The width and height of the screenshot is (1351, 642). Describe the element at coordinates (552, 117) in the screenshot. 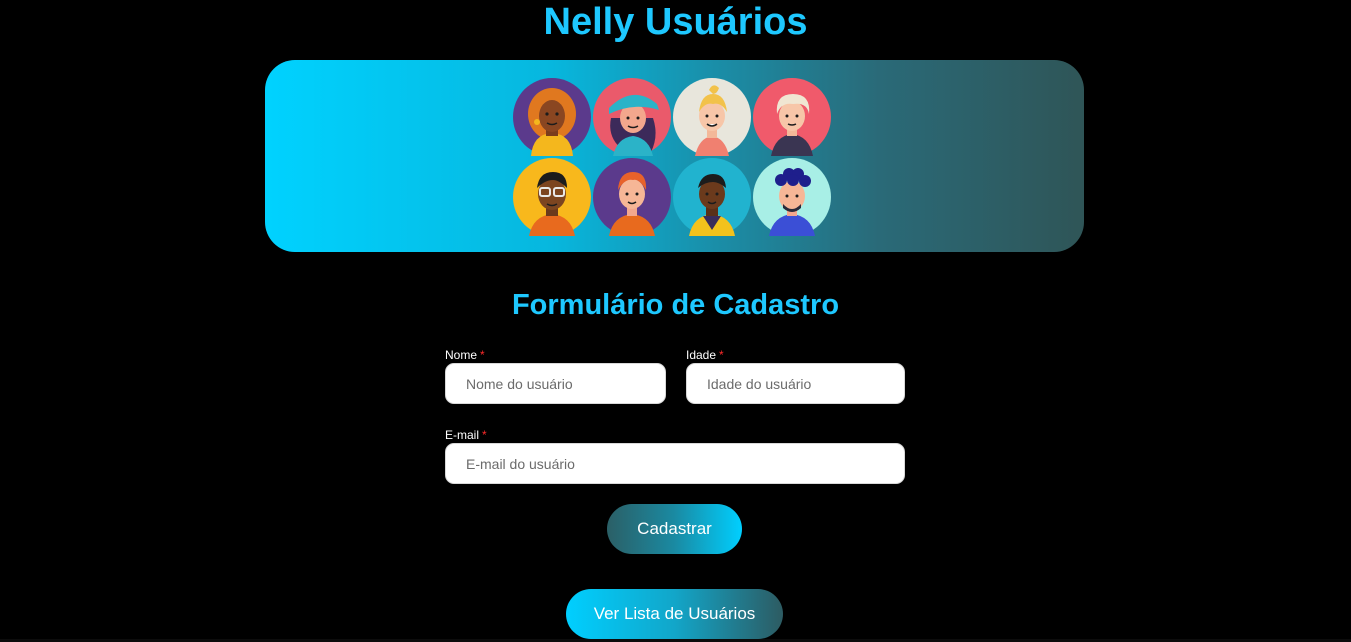

I see `avatar-woman-curly-hair-icon` at that location.